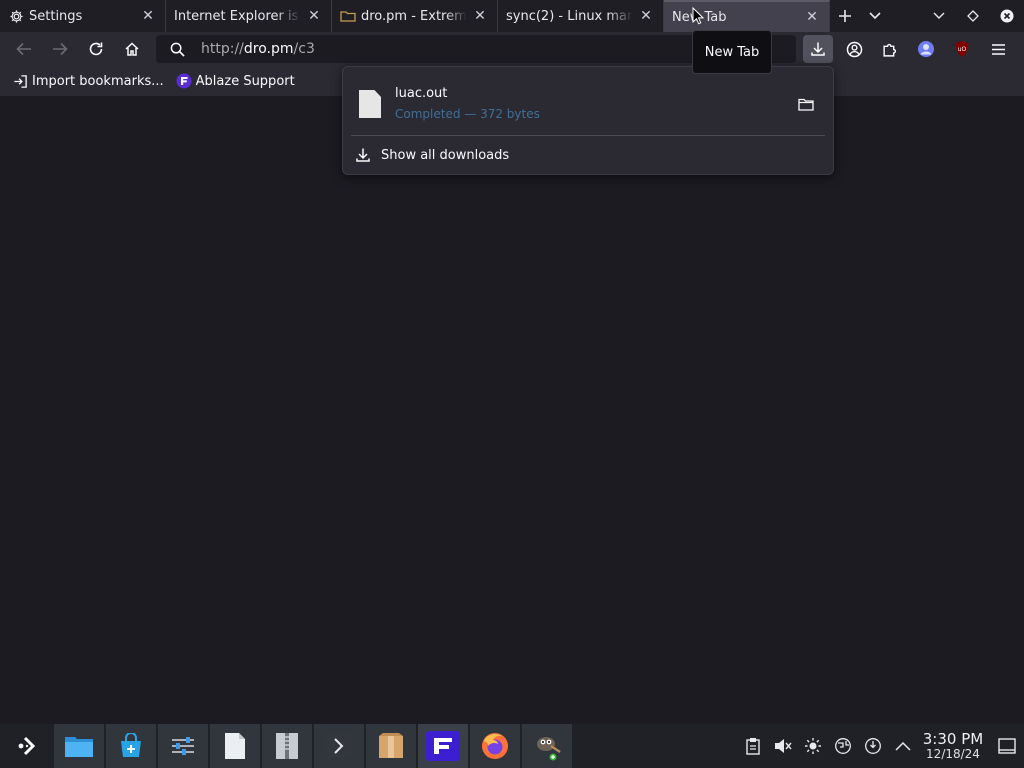  I want to click on firefox-icon, so click(495, 746).